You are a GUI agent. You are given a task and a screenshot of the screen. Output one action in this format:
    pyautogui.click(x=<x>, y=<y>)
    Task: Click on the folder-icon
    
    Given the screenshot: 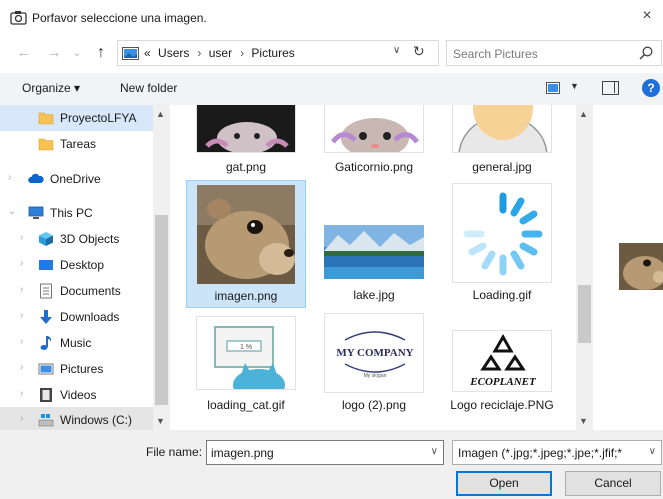 What is the action you would take?
    pyautogui.click(x=46, y=144)
    